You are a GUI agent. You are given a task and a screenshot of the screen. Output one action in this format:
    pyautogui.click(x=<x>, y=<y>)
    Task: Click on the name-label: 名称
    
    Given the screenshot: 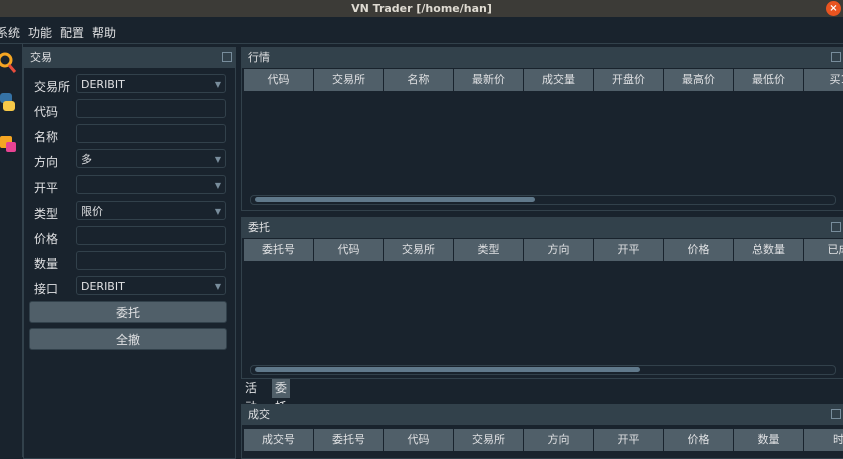 What is the action you would take?
    pyautogui.click(x=46, y=137)
    